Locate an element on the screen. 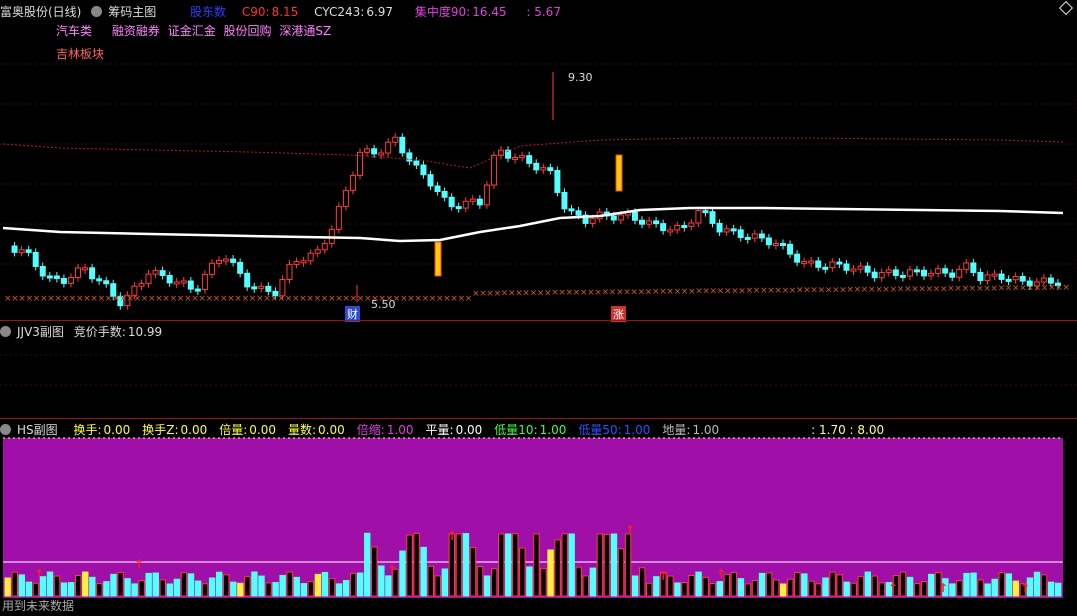 The width and height of the screenshot is (1077, 616). indicator-name: 筹码主图 is located at coordinates (132, 12).